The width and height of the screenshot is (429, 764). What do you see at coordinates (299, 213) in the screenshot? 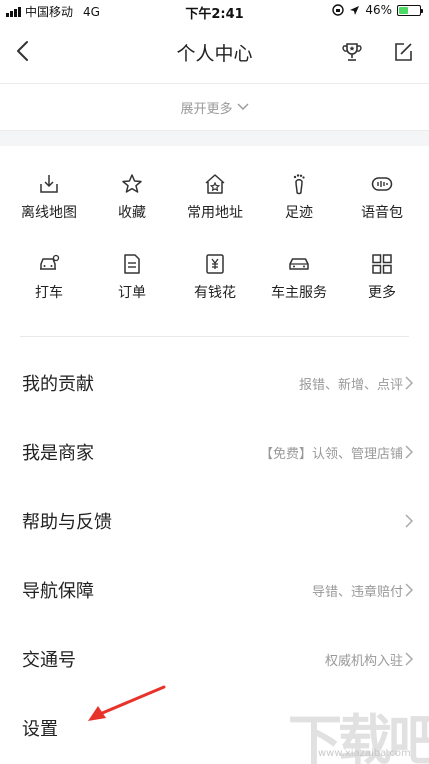
I see `grid-item-label: 足迹` at bounding box center [299, 213].